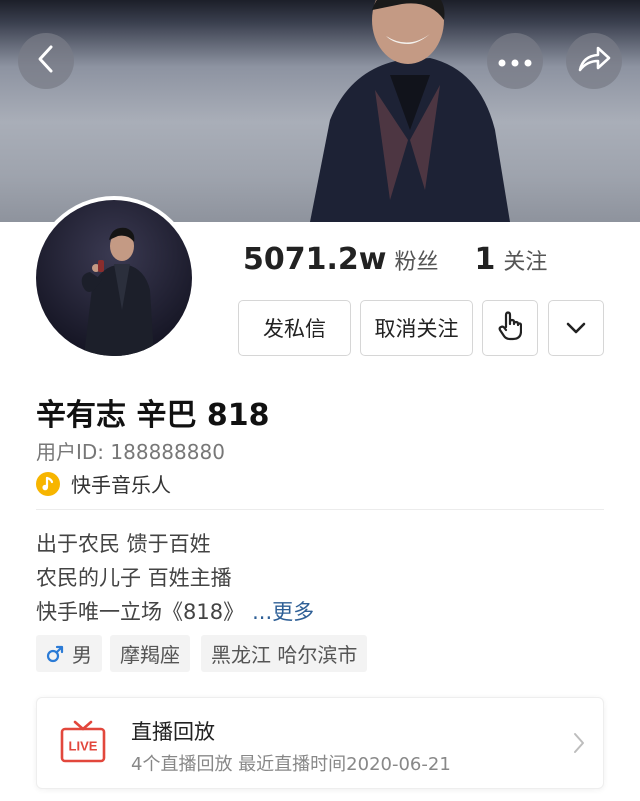  Describe the element at coordinates (485, 259) in the screenshot. I see `following-count: 1` at that location.